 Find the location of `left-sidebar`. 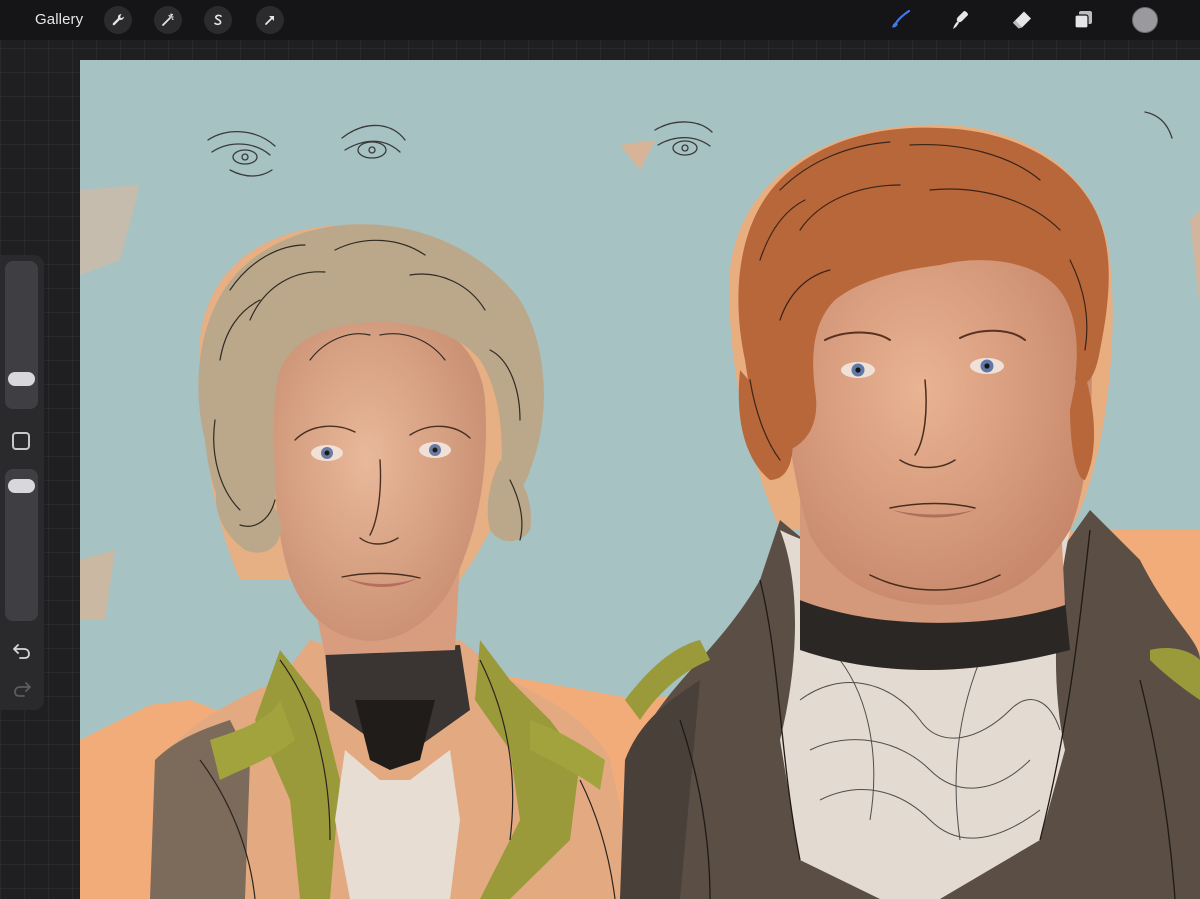

left-sidebar is located at coordinates (22, 482).